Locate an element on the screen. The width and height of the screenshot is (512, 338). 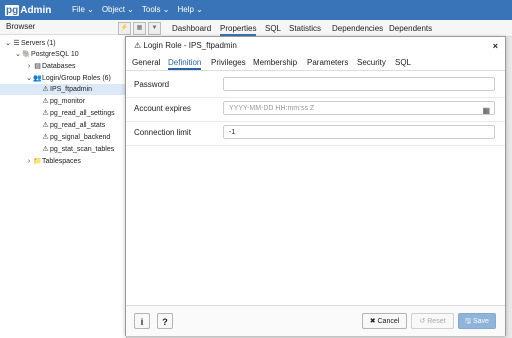
tab-privileges: Privileges is located at coordinates (228, 62).